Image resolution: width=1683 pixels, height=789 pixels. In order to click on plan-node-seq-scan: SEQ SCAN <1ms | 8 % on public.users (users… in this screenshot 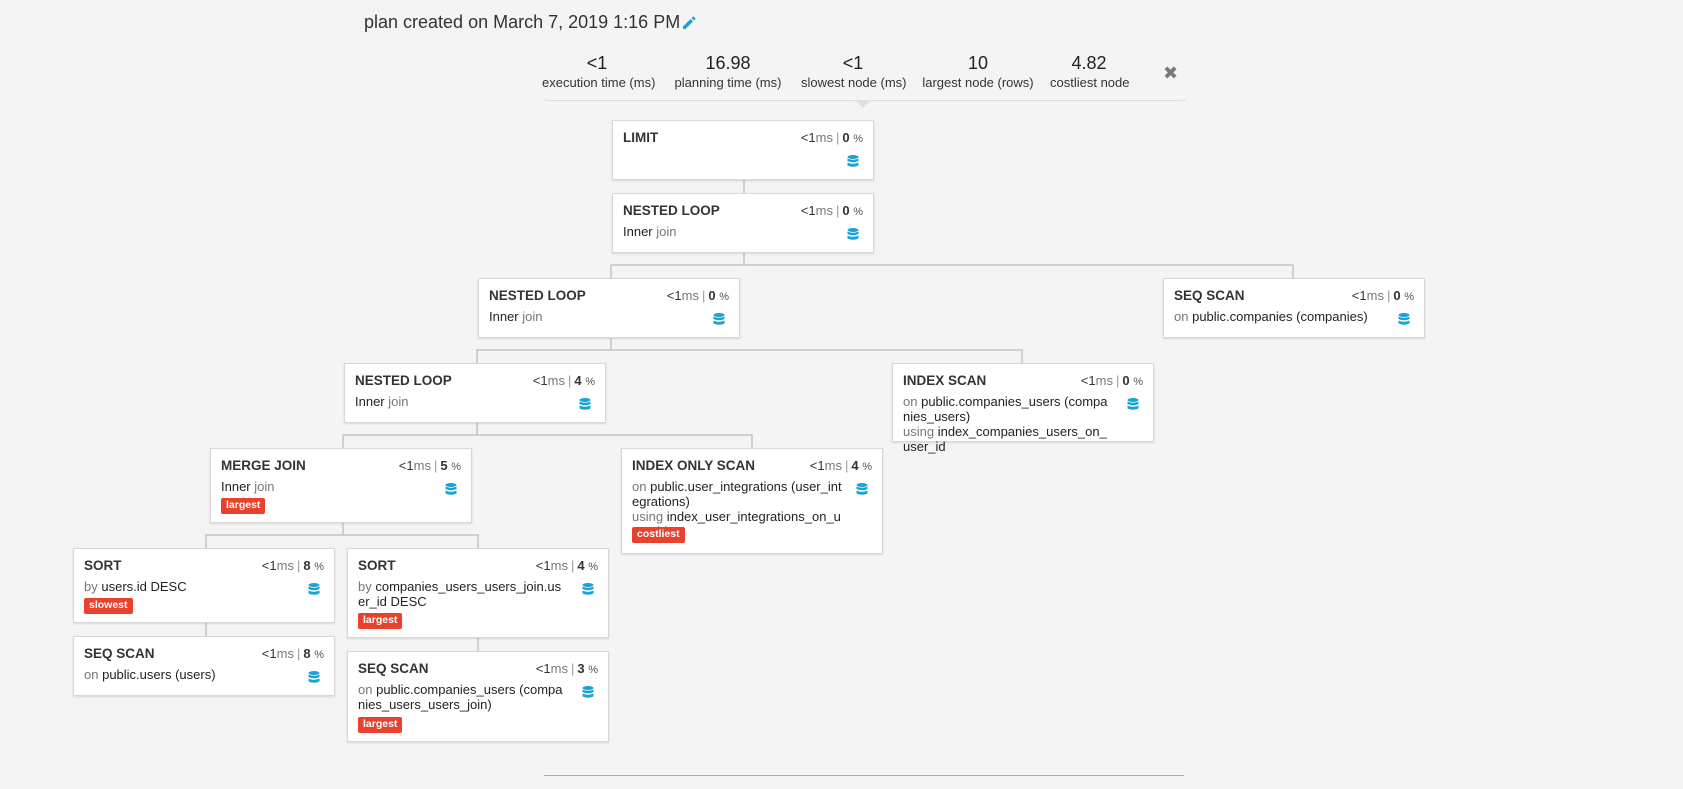, I will do `click(204, 666)`.